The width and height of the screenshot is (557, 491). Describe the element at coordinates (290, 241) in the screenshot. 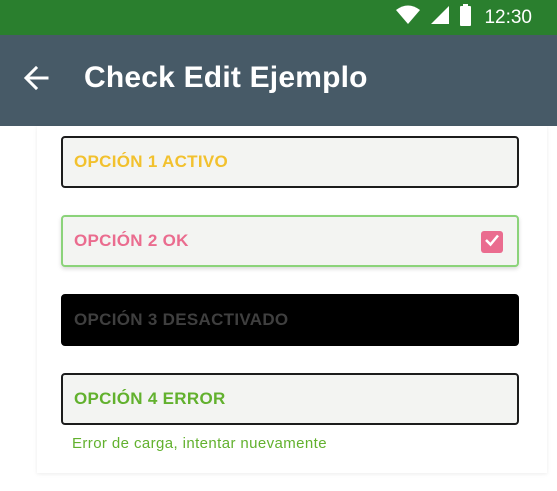

I see `option-2-field: OPCIÓN 2 OK` at that location.